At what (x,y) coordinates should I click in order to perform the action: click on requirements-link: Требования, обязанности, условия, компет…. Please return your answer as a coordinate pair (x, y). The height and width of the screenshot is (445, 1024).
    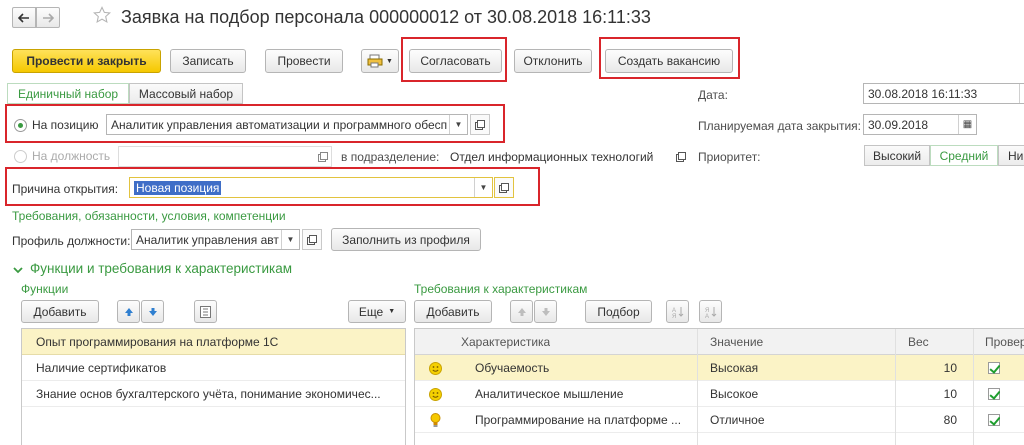
    Looking at the image, I should click on (149, 216).